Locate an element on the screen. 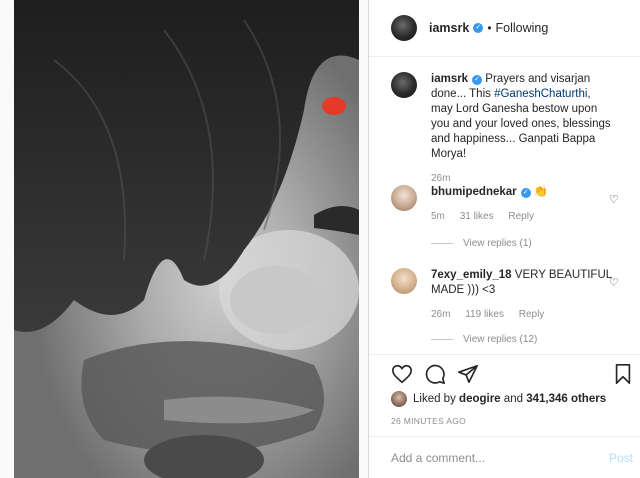 The height and width of the screenshot is (478, 640). clap-emoji: 👏 is located at coordinates (541, 192).